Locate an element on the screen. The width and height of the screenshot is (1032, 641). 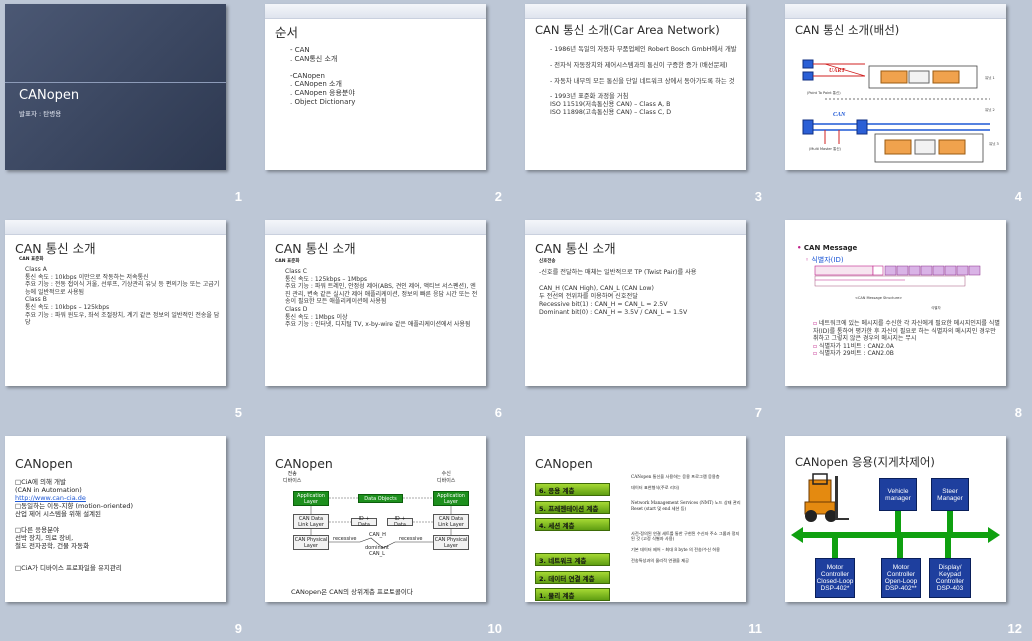
unit-label: 유닛 3 is located at coordinates (994, 144).